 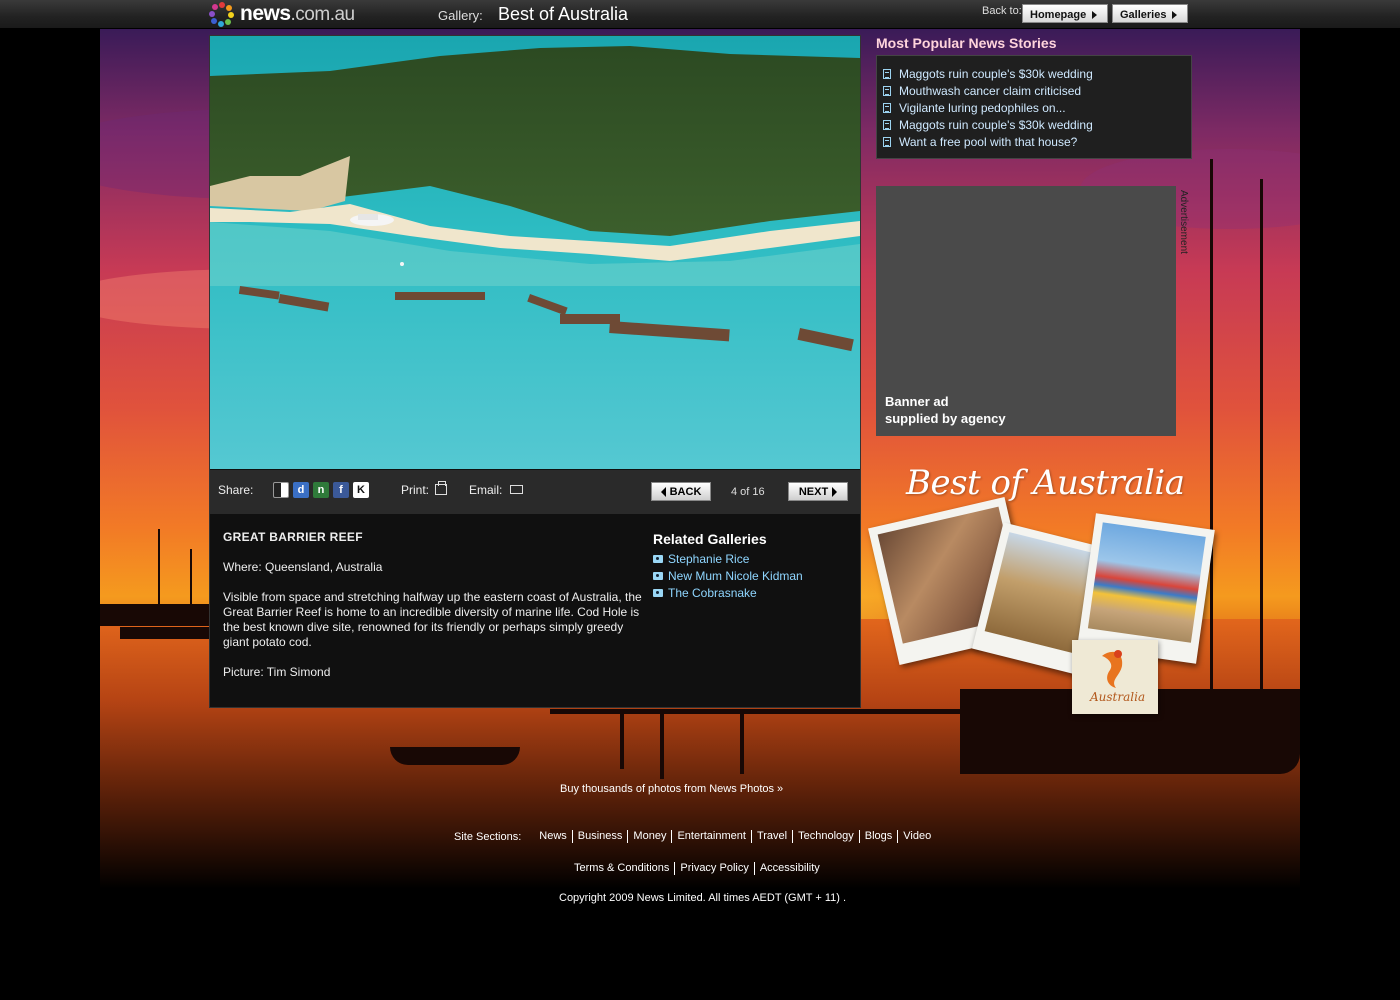 What do you see at coordinates (281, 490) in the screenshot?
I see `delicious-icon` at bounding box center [281, 490].